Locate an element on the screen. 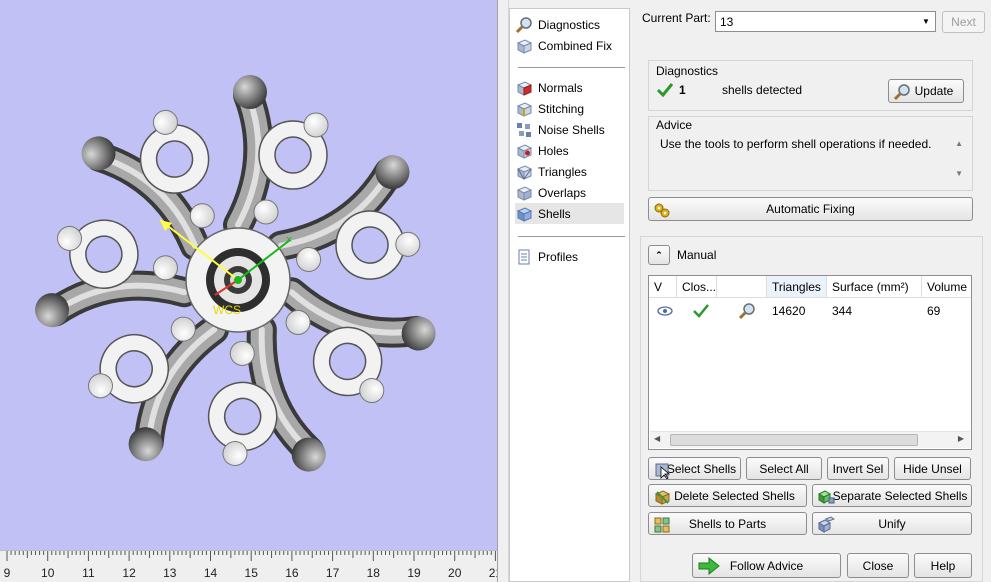  scroll-down-icon: ▼ is located at coordinates (959, 173).